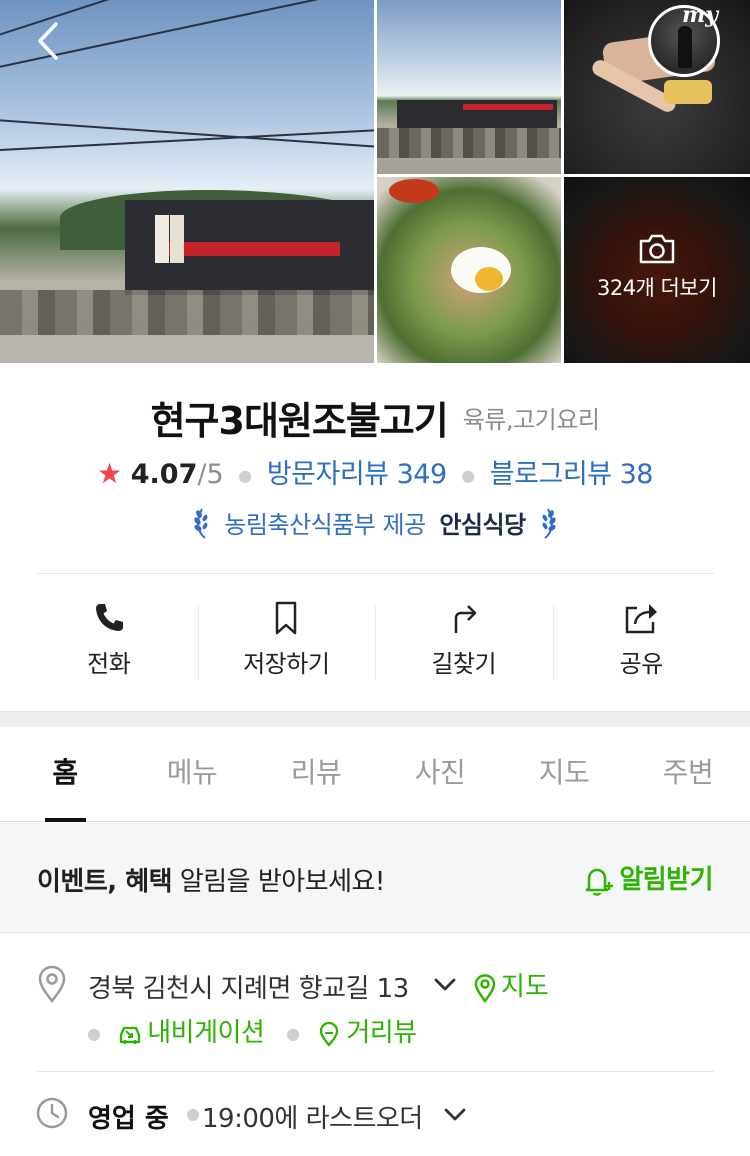 The image size is (750, 1156). Describe the element at coordinates (164, 474) in the screenshot. I see `rating-score: 4.07` at that location.